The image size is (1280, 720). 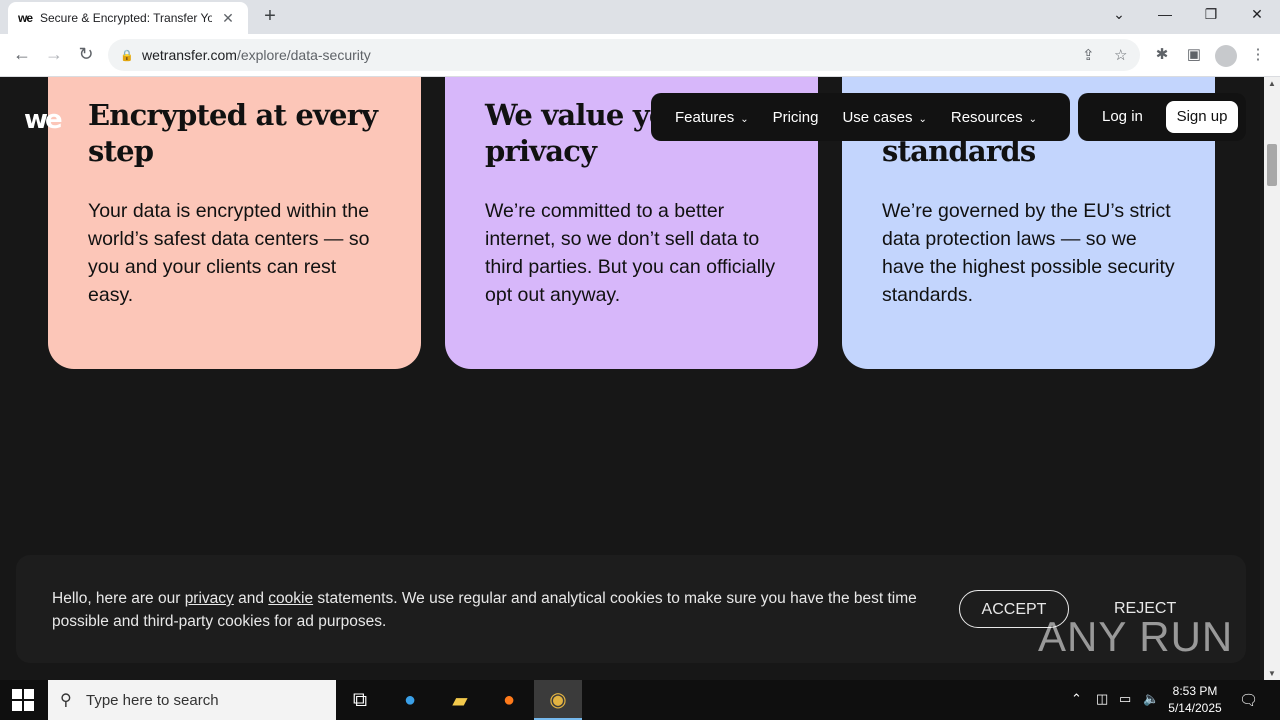 I want to click on share-icon: ⇪, so click(x=1088, y=55).